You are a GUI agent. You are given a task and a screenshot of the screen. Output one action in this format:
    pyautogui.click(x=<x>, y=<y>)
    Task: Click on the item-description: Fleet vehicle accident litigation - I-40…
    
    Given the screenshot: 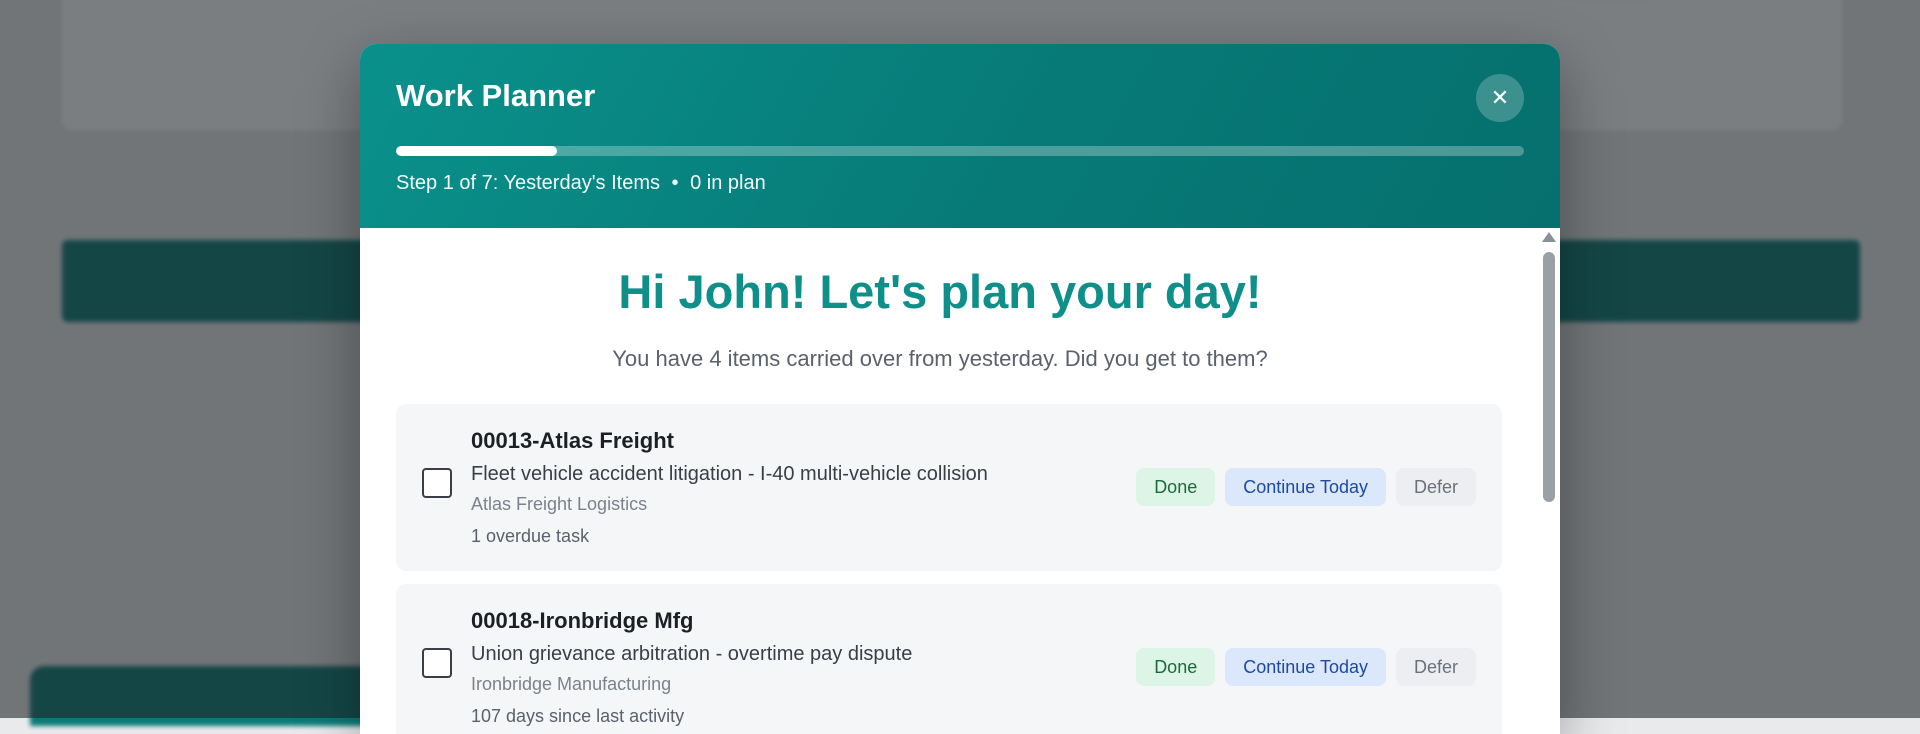 What is the action you would take?
    pyautogui.click(x=729, y=474)
    